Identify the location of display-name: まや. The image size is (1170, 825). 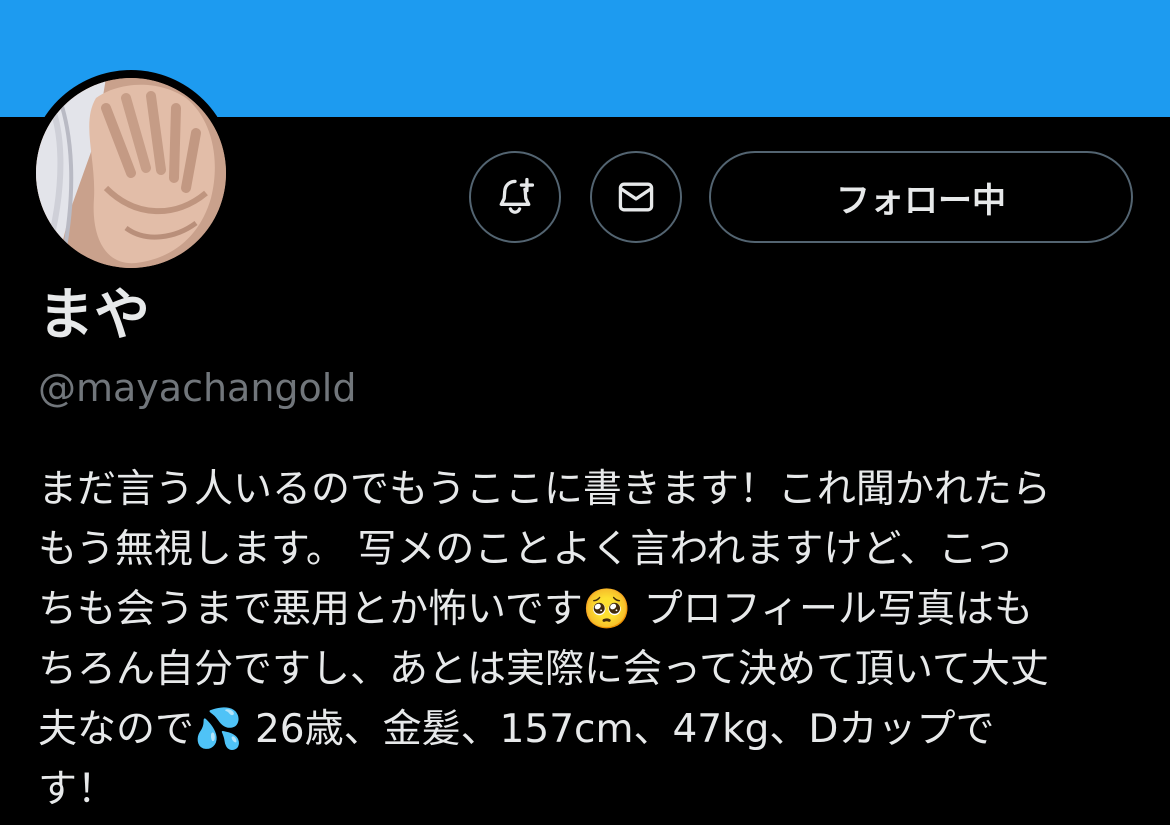
(94, 315).